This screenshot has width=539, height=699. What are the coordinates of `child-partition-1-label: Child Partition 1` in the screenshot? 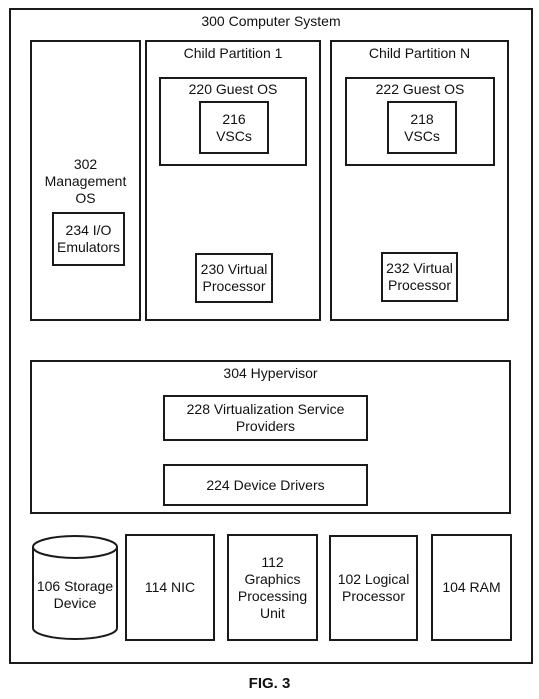 It's located at (233, 53).